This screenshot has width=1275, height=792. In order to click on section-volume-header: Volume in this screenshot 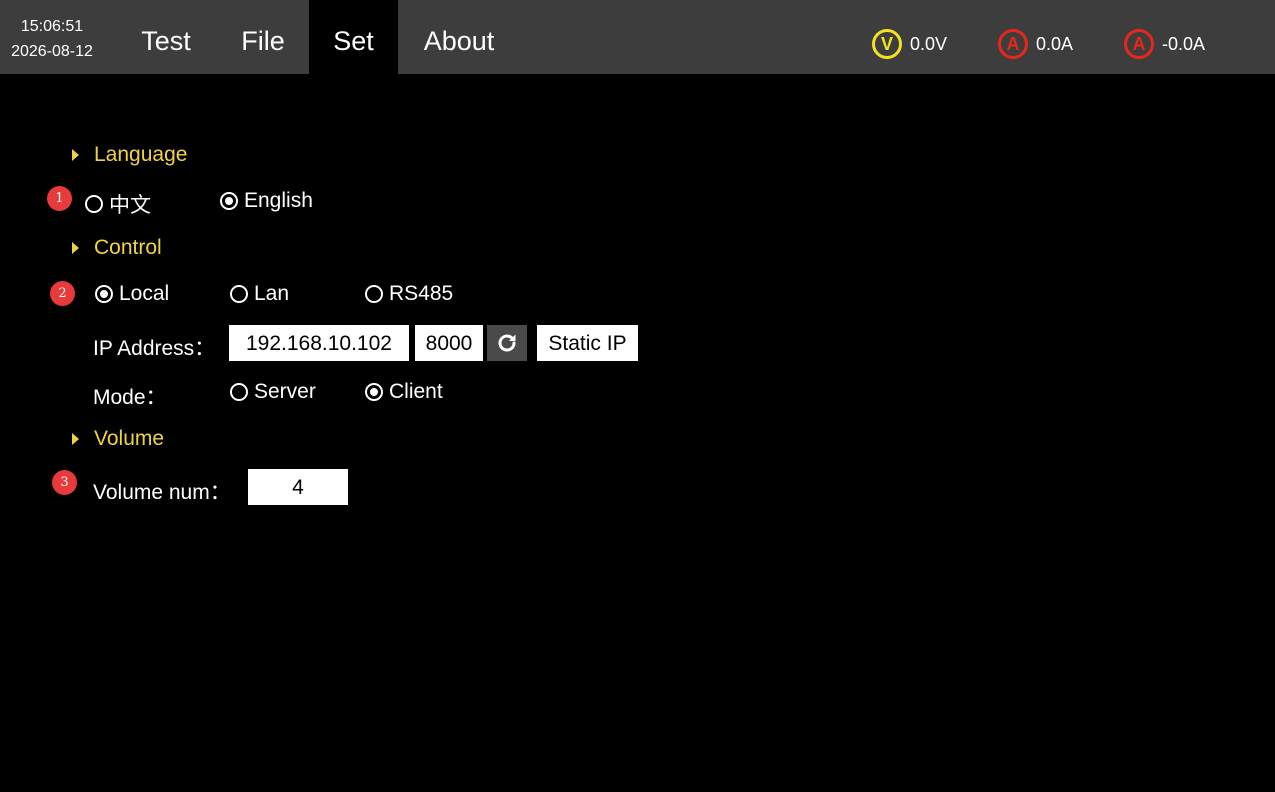, I will do `click(118, 439)`.